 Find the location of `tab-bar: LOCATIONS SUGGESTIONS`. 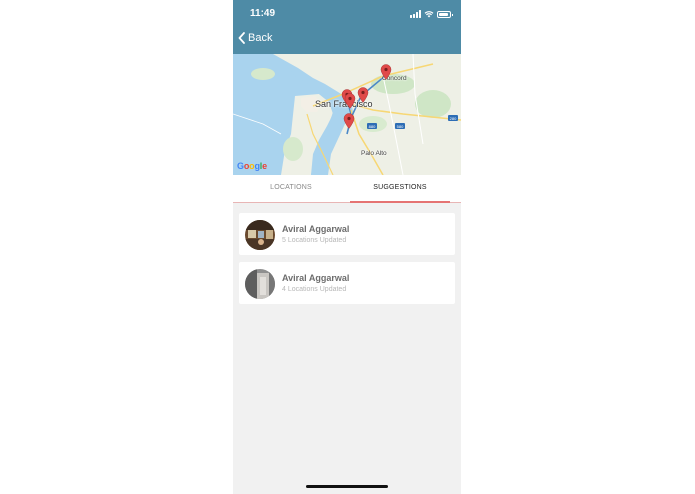

tab-bar: LOCATIONS SUGGESTIONS is located at coordinates (347, 189).